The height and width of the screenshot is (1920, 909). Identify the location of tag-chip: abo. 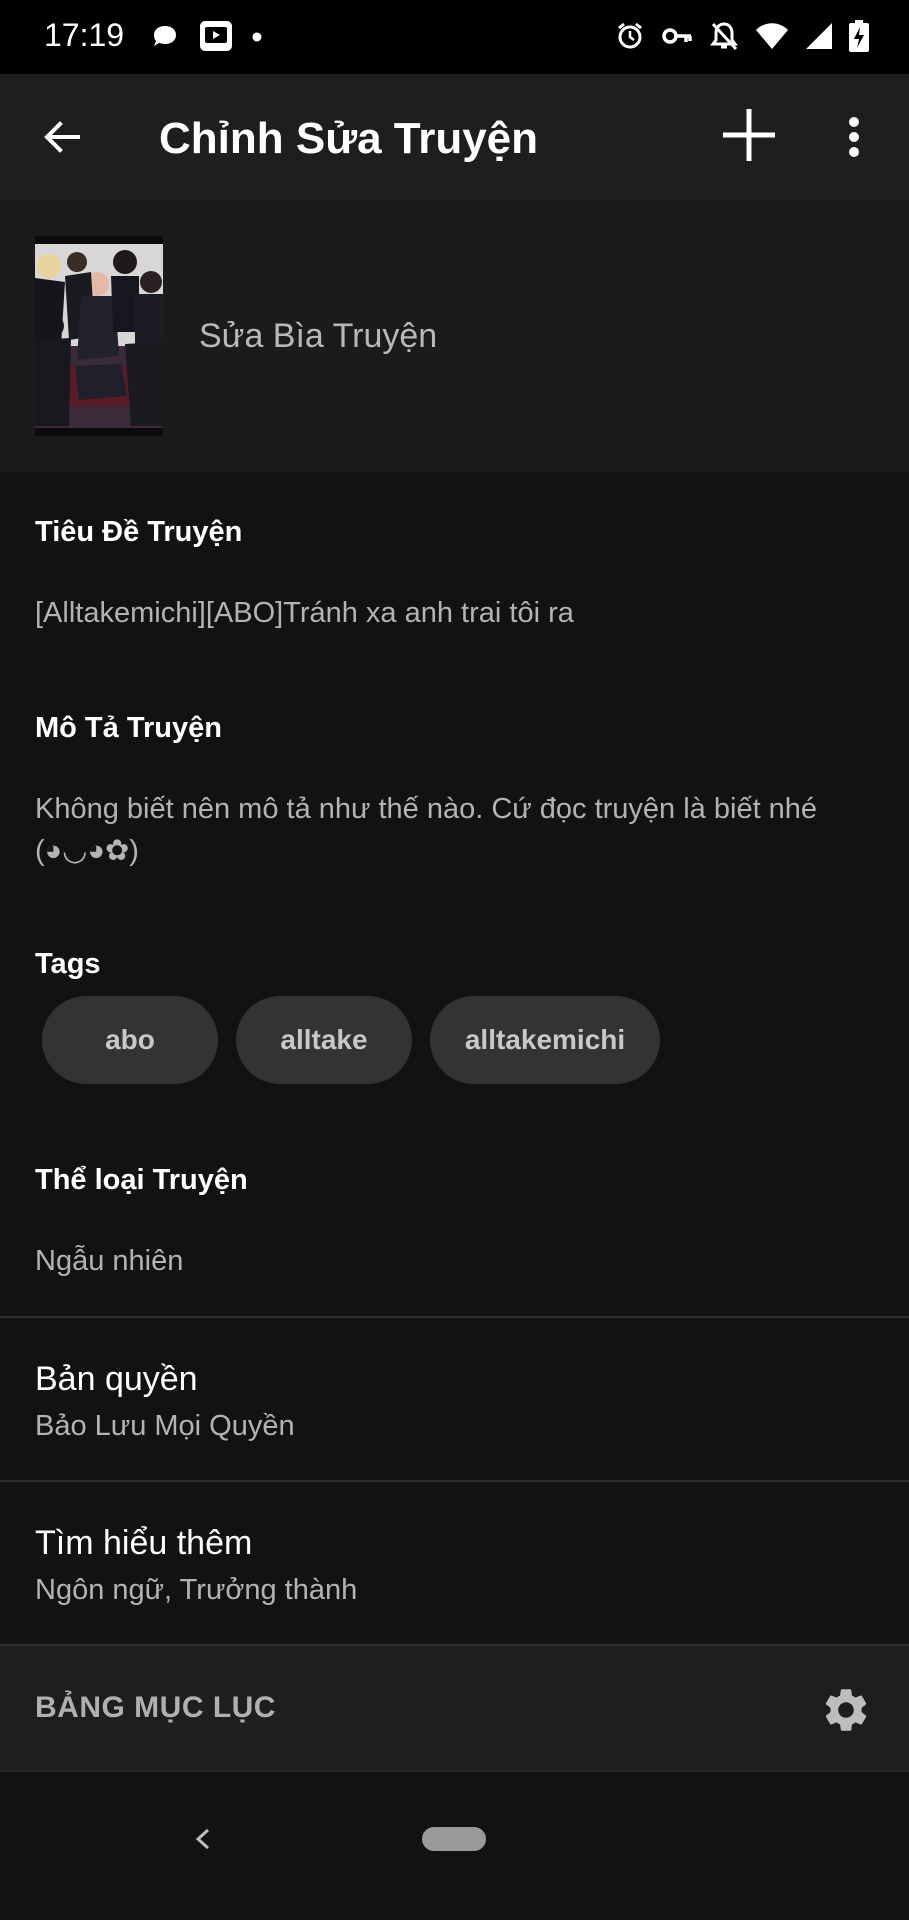
(130, 1040).